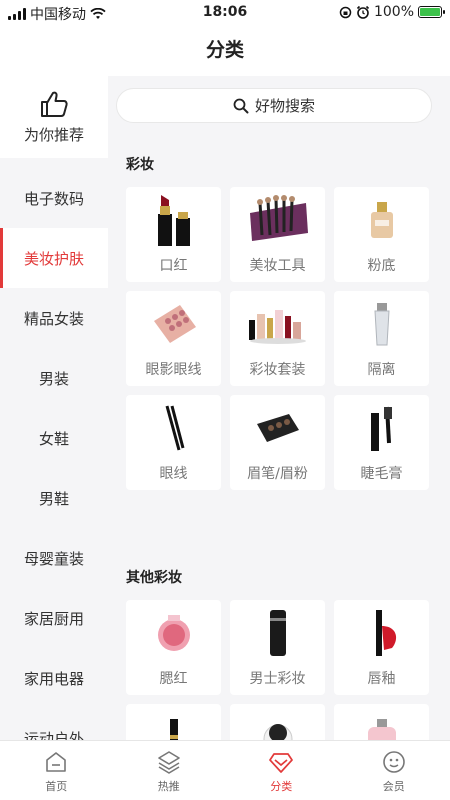 The image size is (450, 800). I want to click on alarm-icon, so click(363, 12).